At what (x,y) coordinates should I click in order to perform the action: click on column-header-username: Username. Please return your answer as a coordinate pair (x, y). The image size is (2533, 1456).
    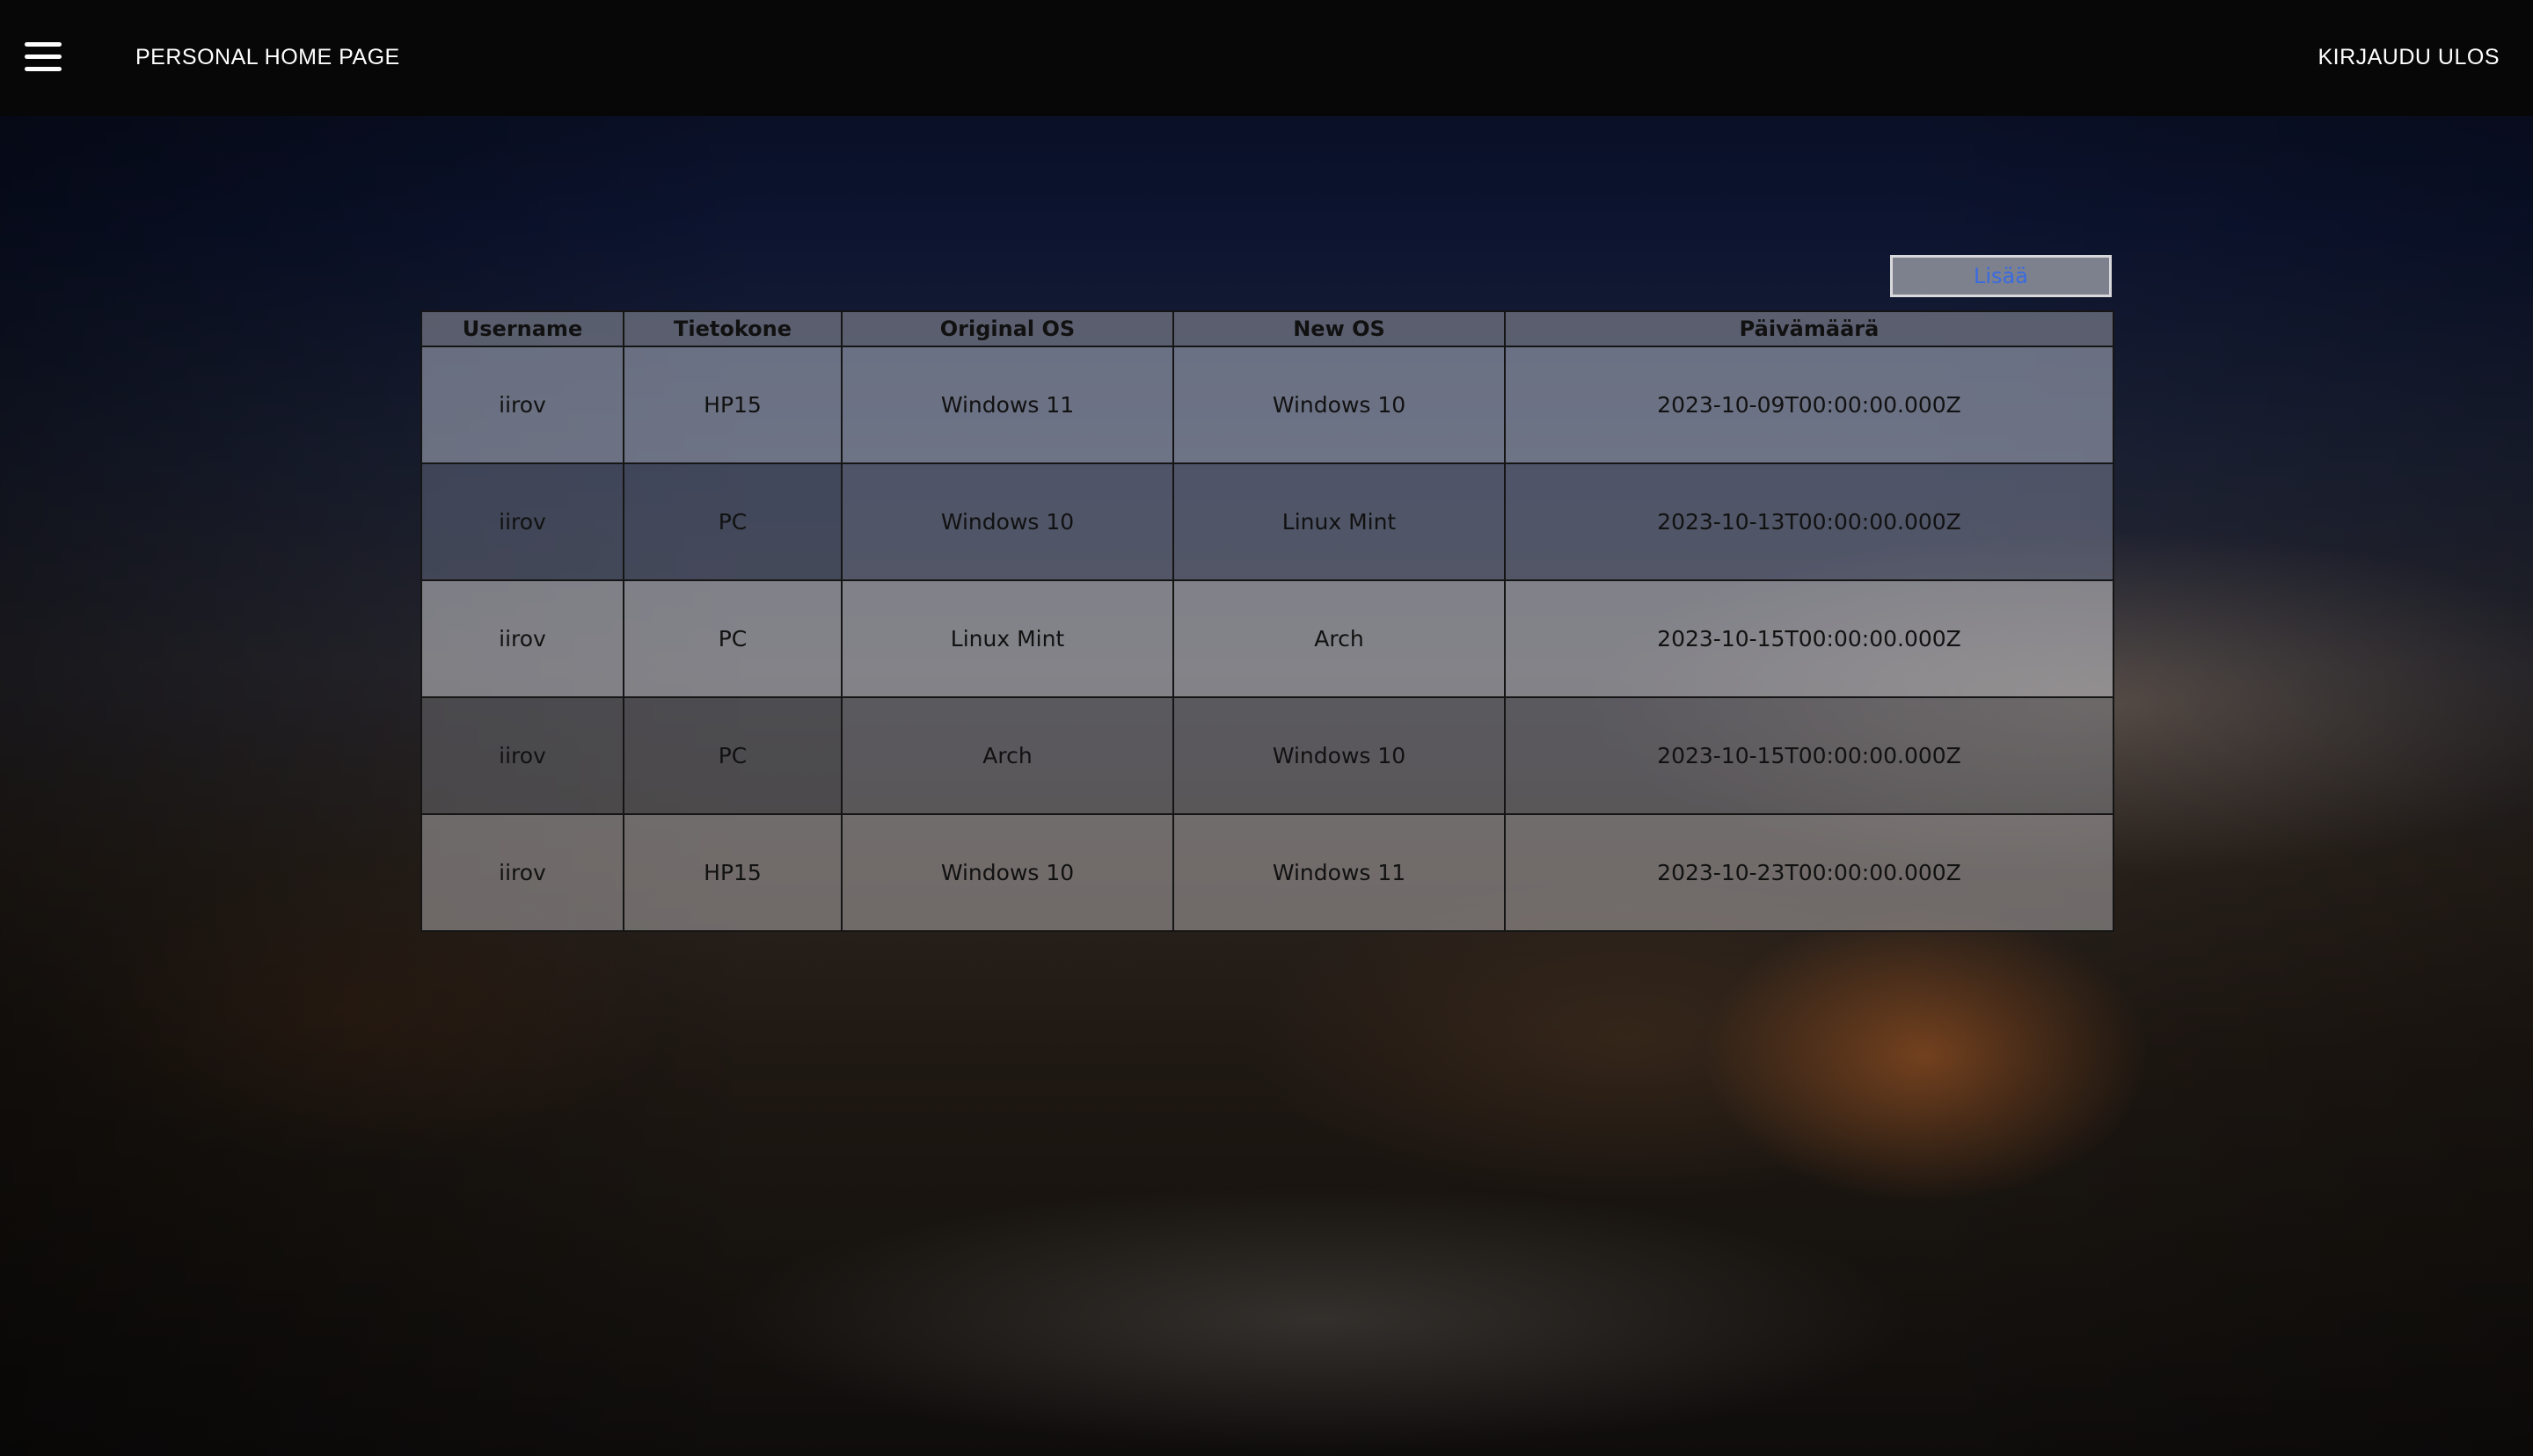
    Looking at the image, I should click on (522, 328).